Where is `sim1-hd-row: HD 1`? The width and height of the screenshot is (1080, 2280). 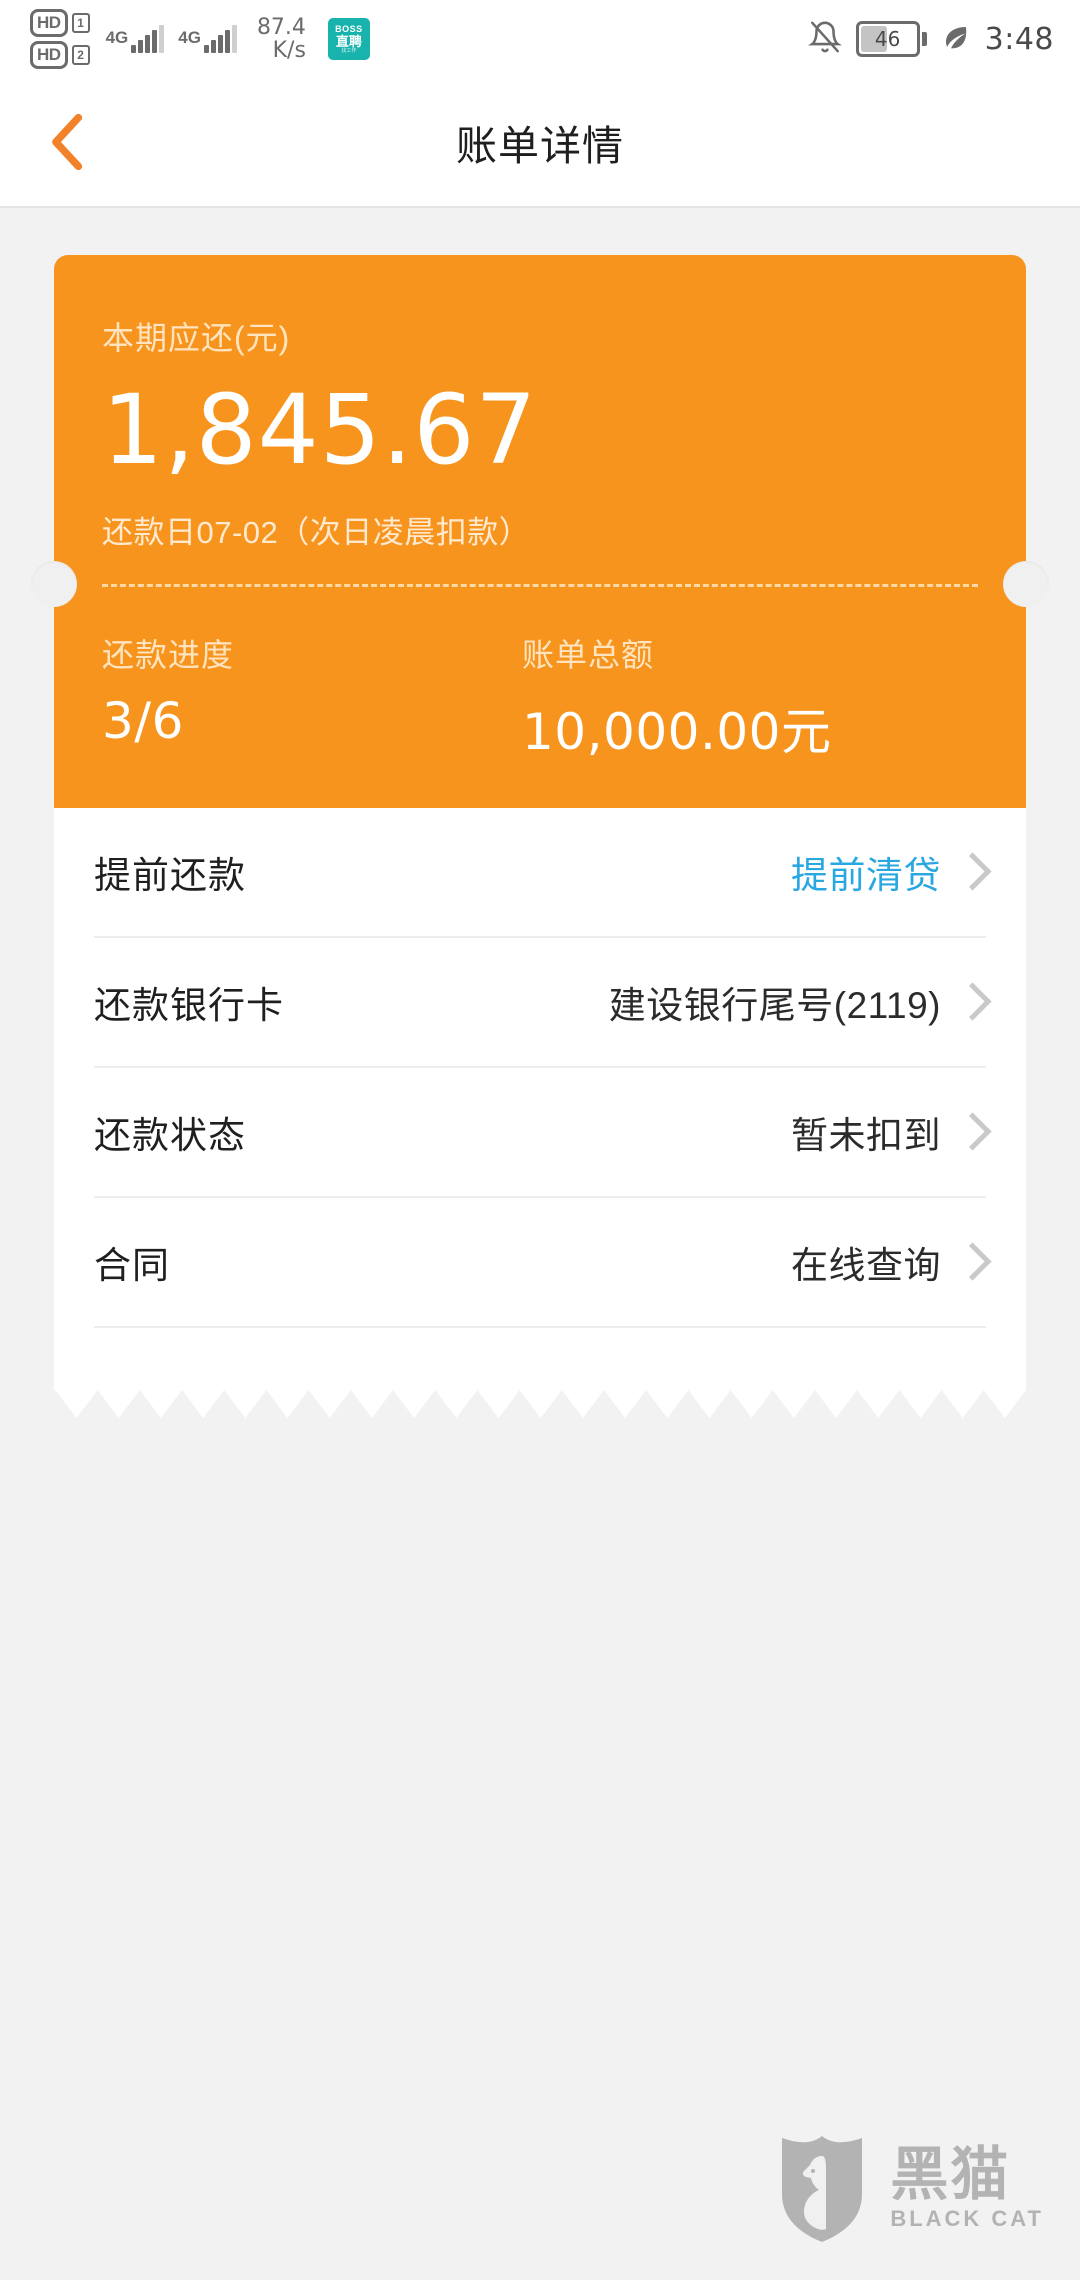 sim1-hd-row: HD 1 is located at coordinates (60, 23).